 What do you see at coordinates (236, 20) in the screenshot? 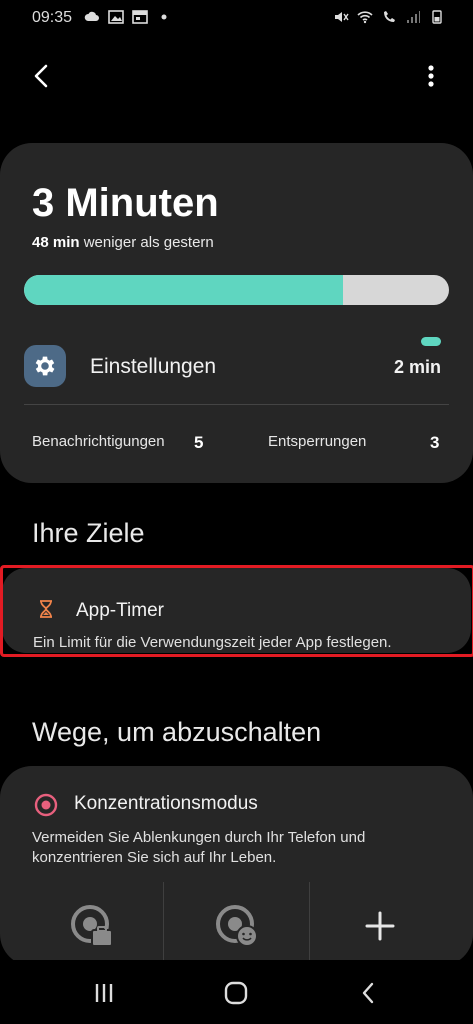
I see `status-bar: 09:35` at bounding box center [236, 20].